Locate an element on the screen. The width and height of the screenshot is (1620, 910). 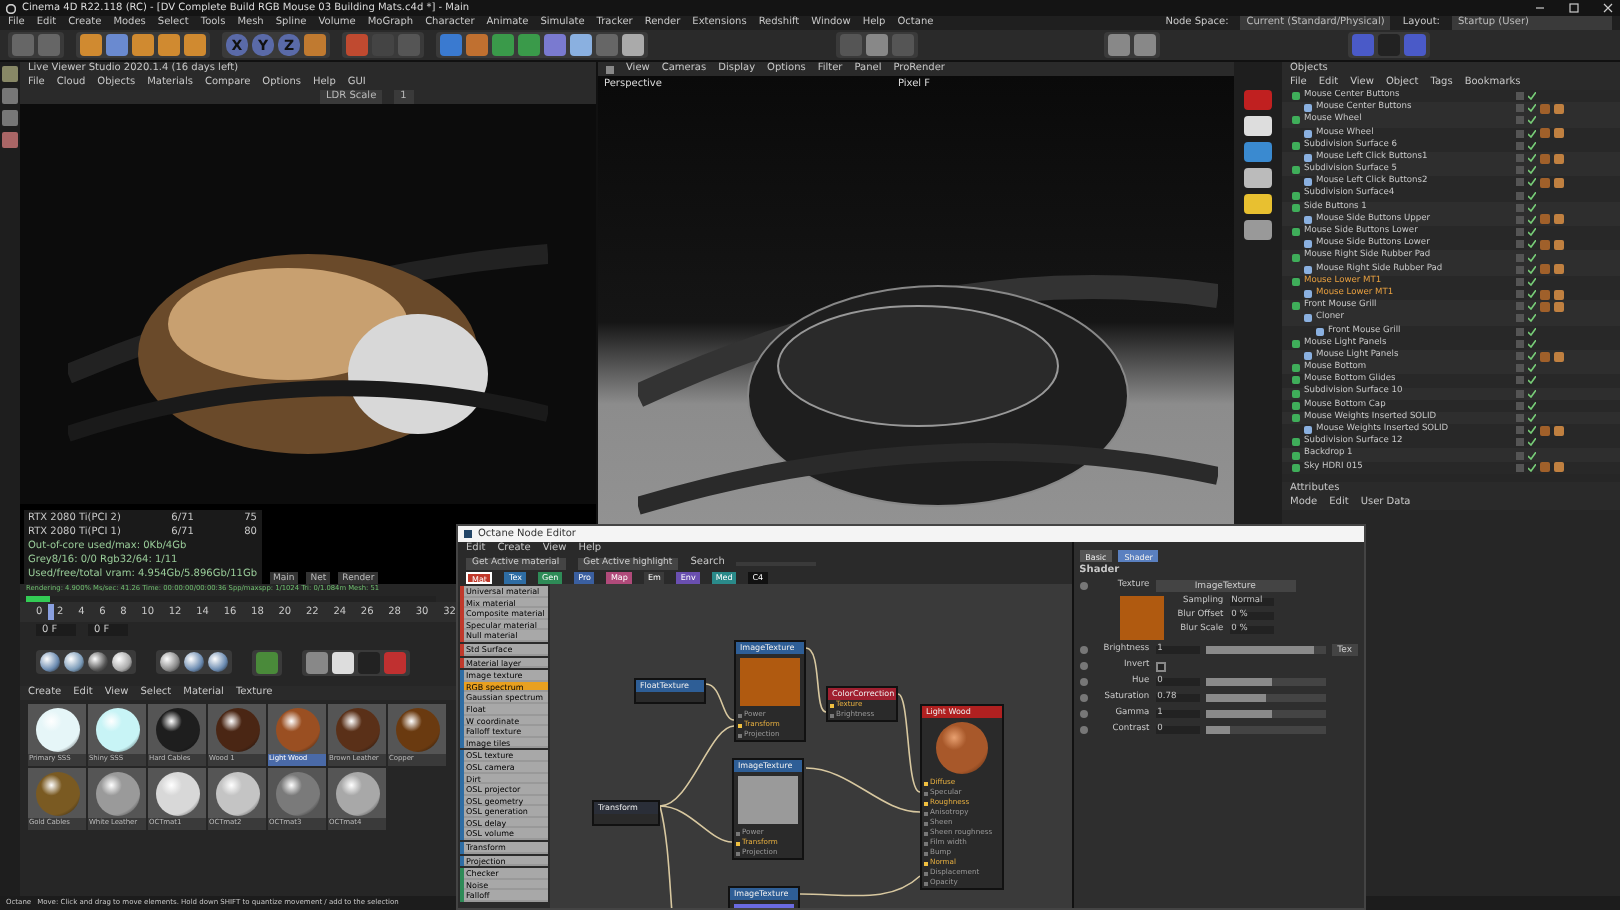
minimize-icon is located at coordinates (1540, 8).